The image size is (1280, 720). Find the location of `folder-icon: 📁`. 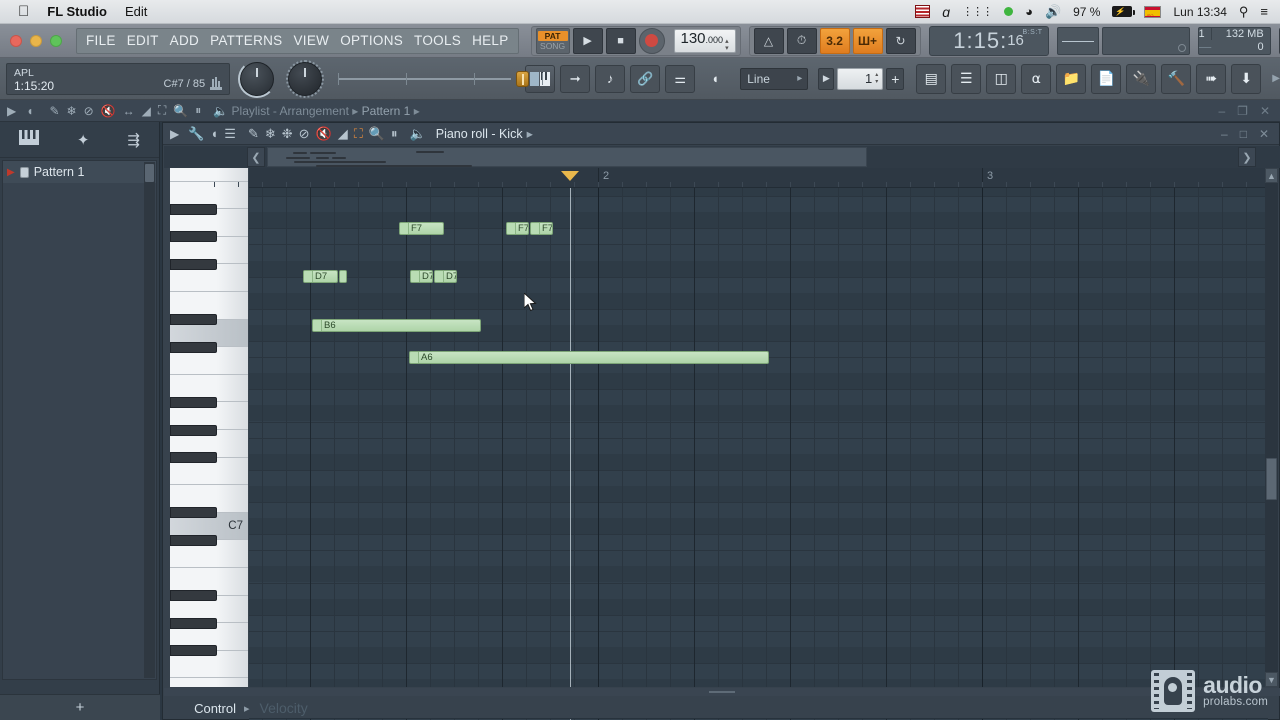

folder-icon: 📁 is located at coordinates (1071, 78).